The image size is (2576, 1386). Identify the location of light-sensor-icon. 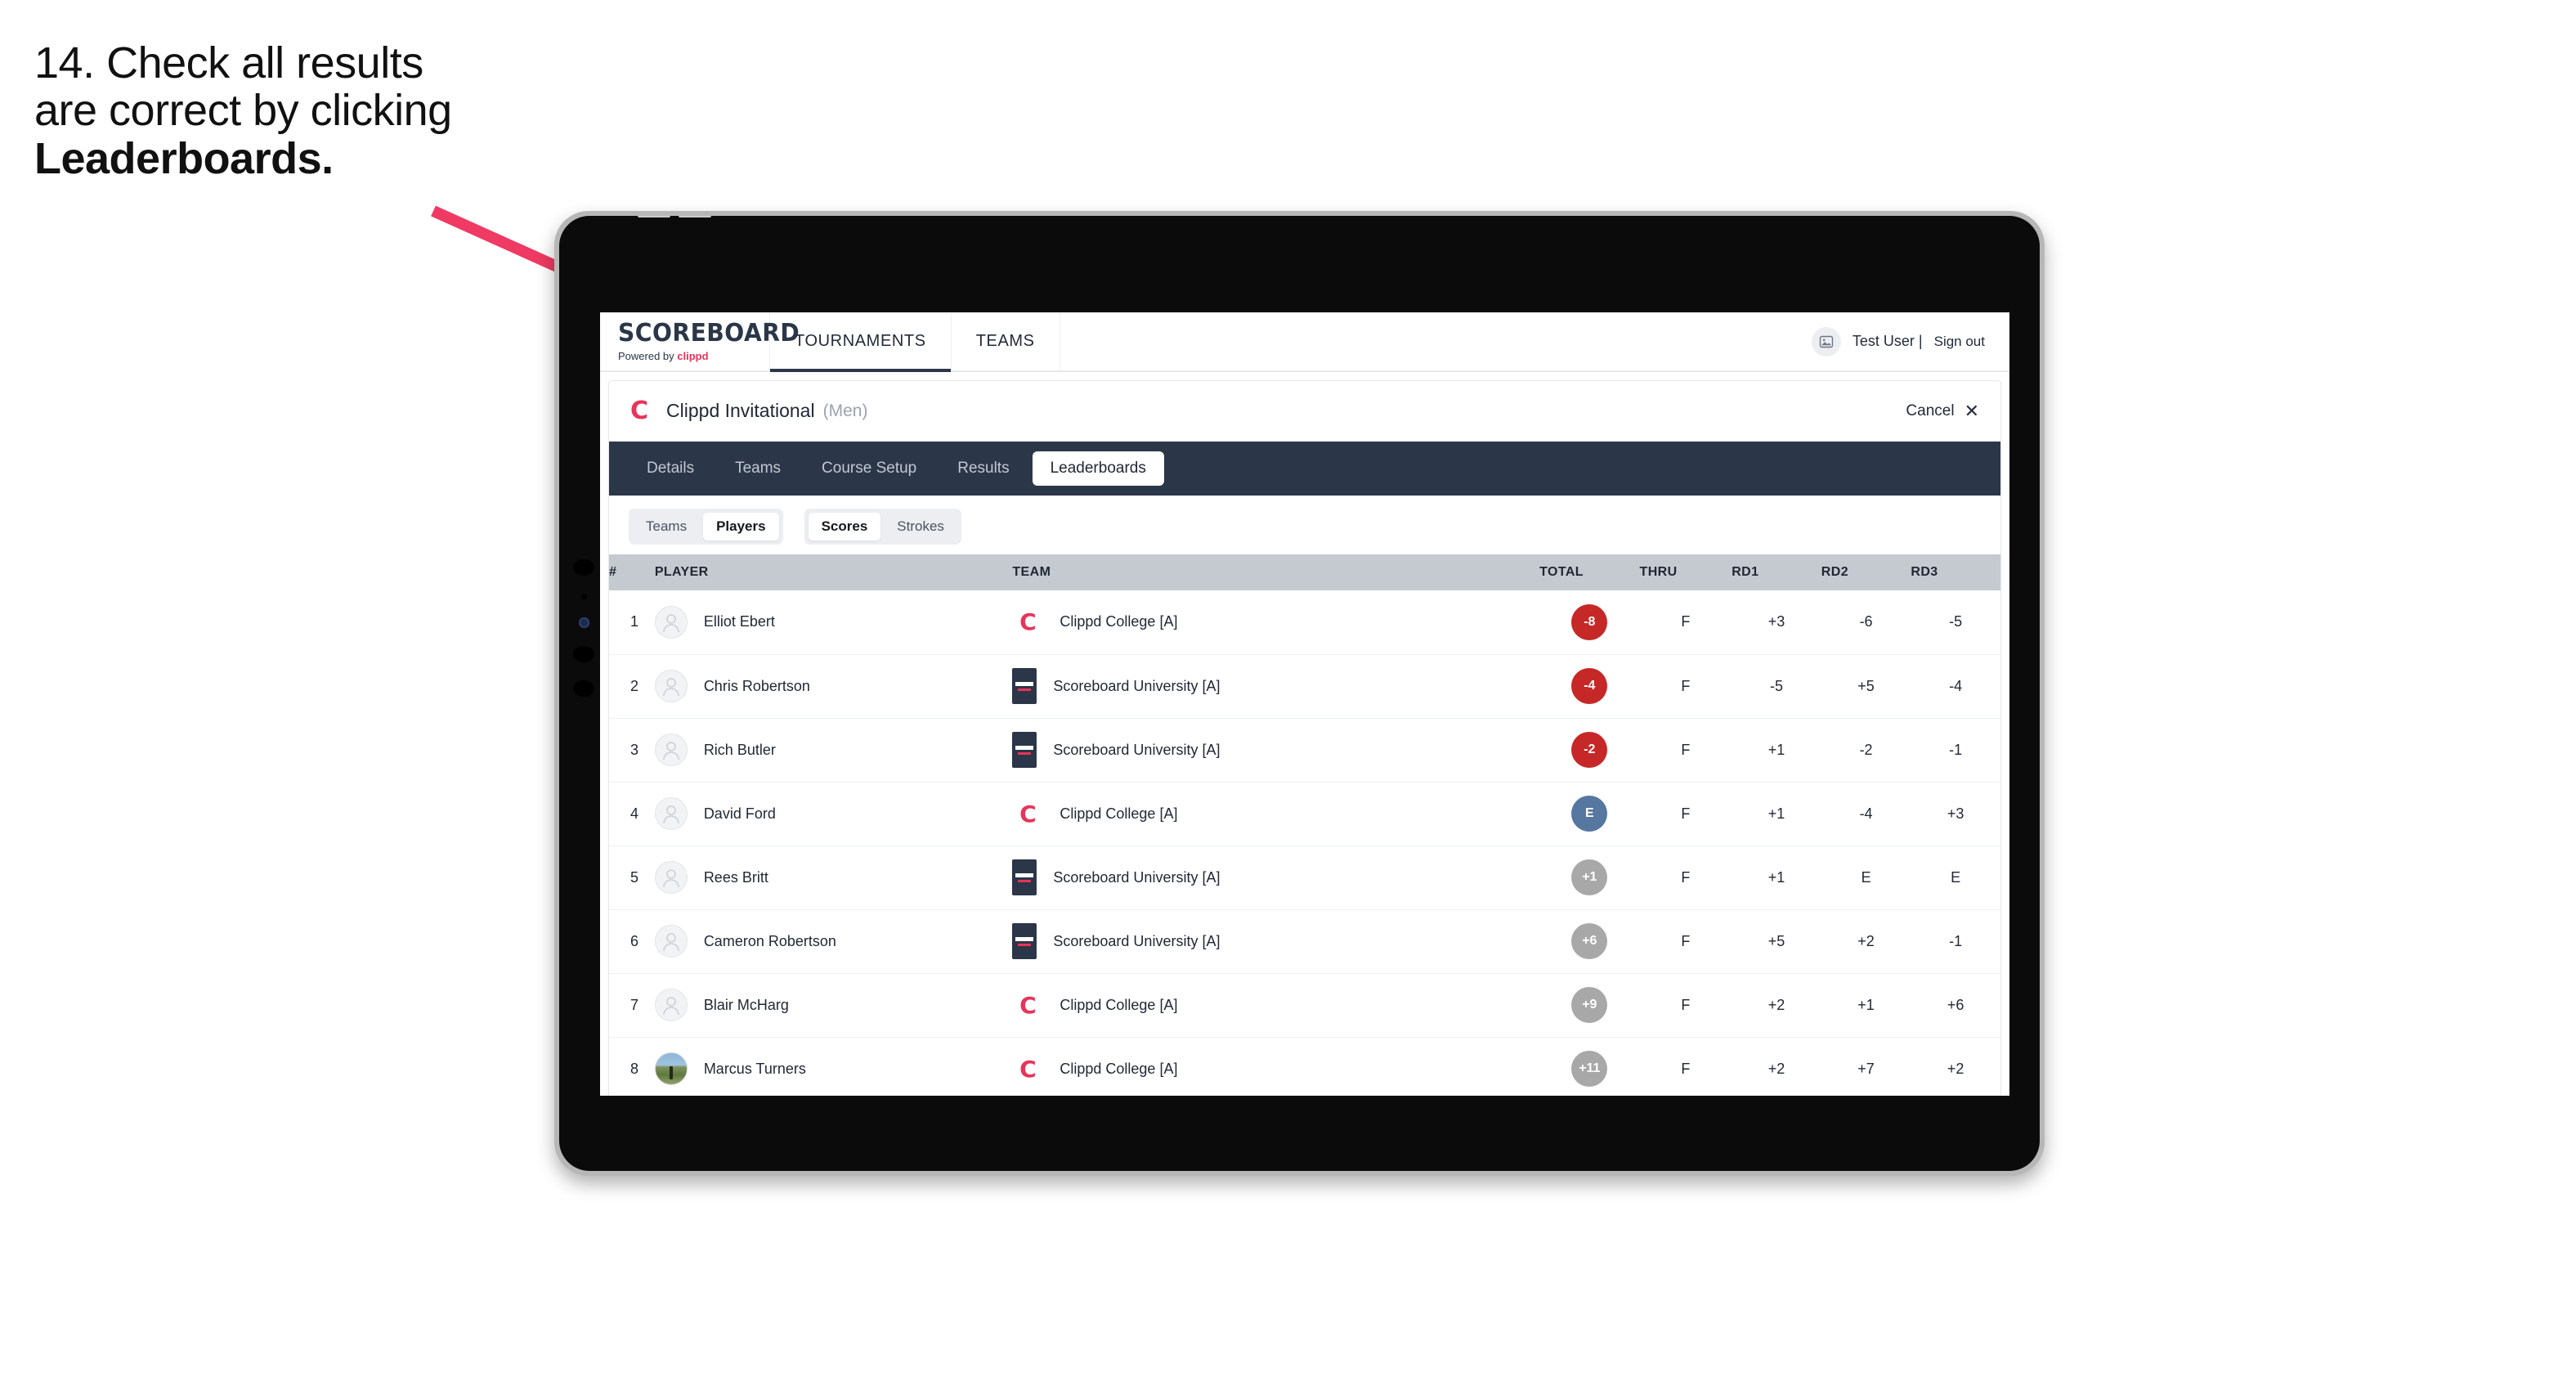
(583, 596).